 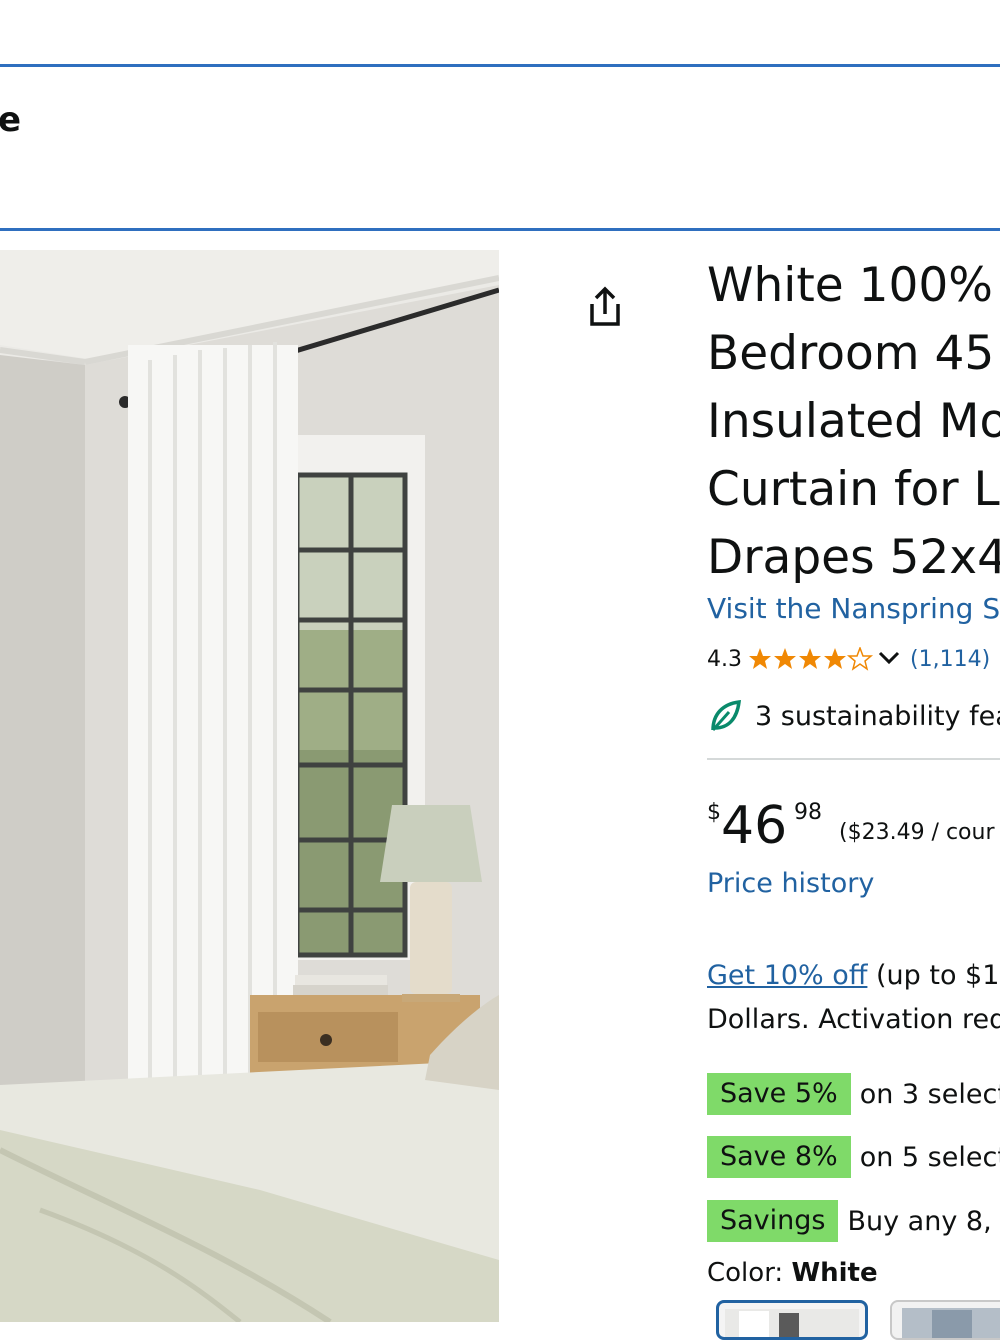 I want to click on share-icon, so click(x=605, y=306).